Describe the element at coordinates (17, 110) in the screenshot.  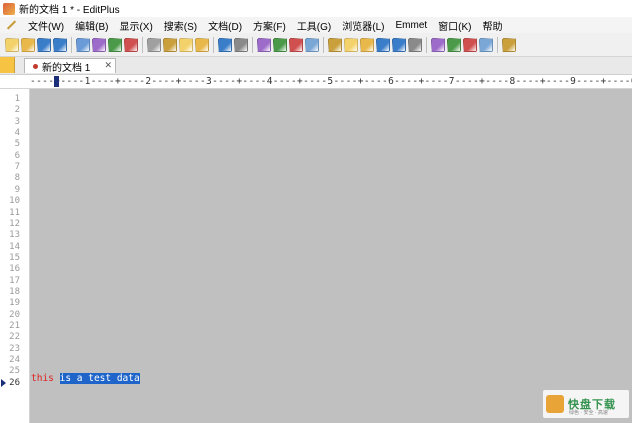
I see `line-number: 2` at that location.